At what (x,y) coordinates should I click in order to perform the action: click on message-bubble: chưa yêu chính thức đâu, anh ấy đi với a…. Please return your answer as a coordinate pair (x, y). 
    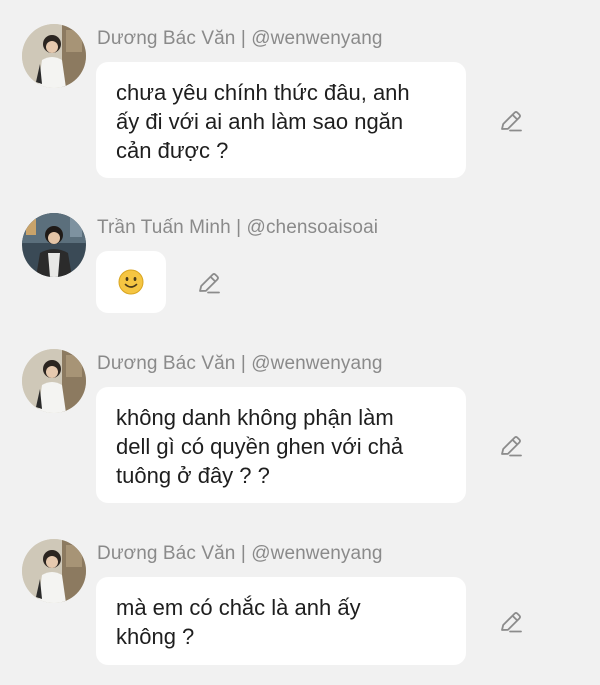
    Looking at the image, I should click on (281, 120).